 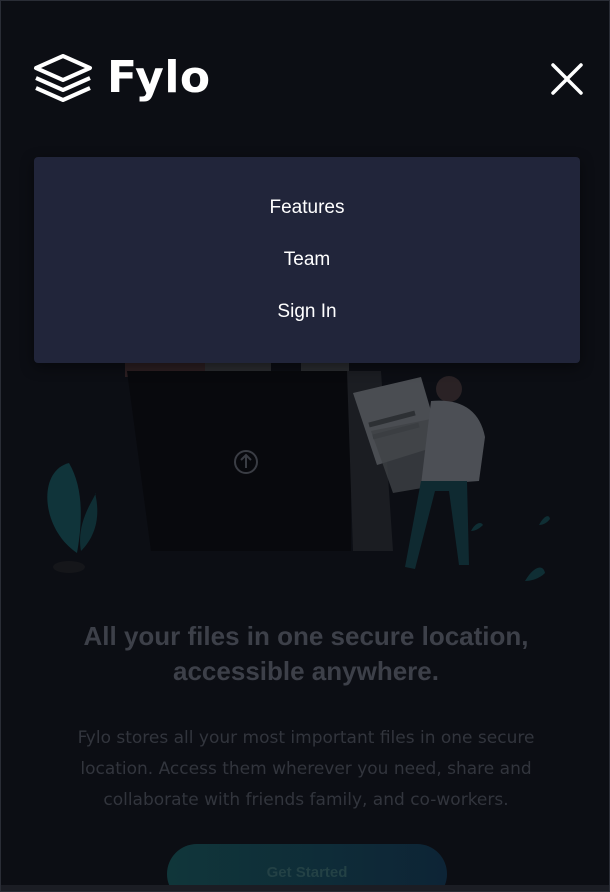 What do you see at coordinates (239, 461) in the screenshot?
I see `illus-folder` at bounding box center [239, 461].